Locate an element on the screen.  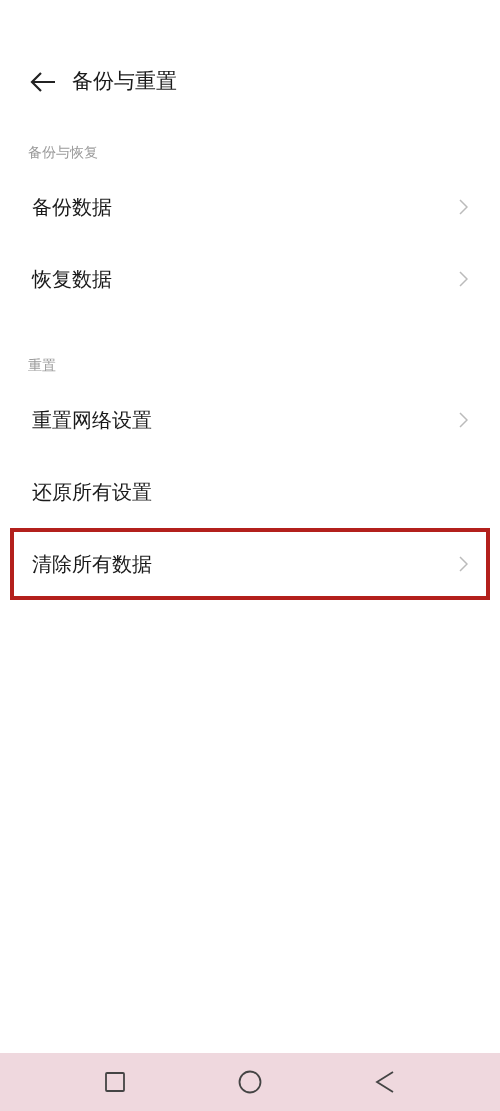
section-header: 重置 is located at coordinates (42, 365).